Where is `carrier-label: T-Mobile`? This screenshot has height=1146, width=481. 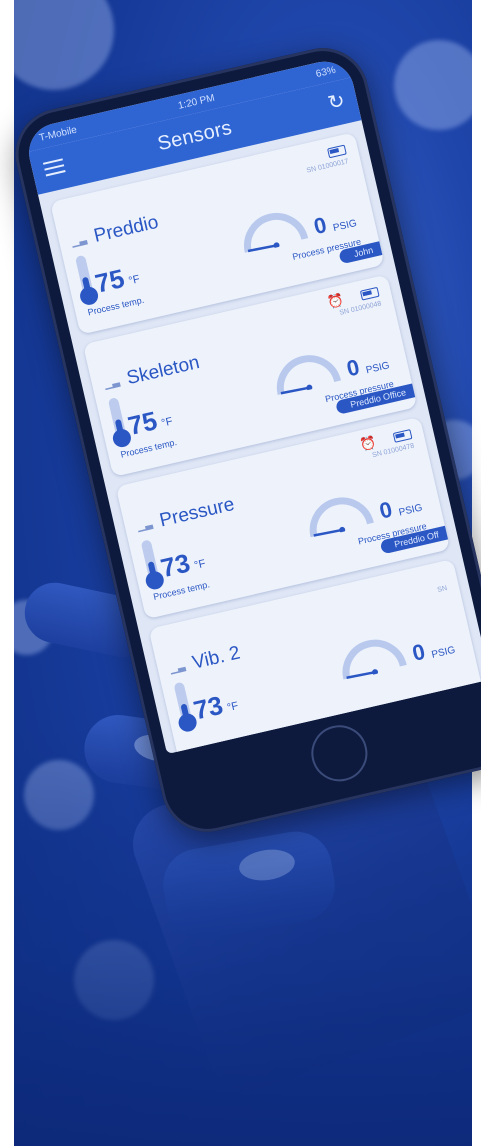 carrier-label: T-Mobile is located at coordinates (58, 134).